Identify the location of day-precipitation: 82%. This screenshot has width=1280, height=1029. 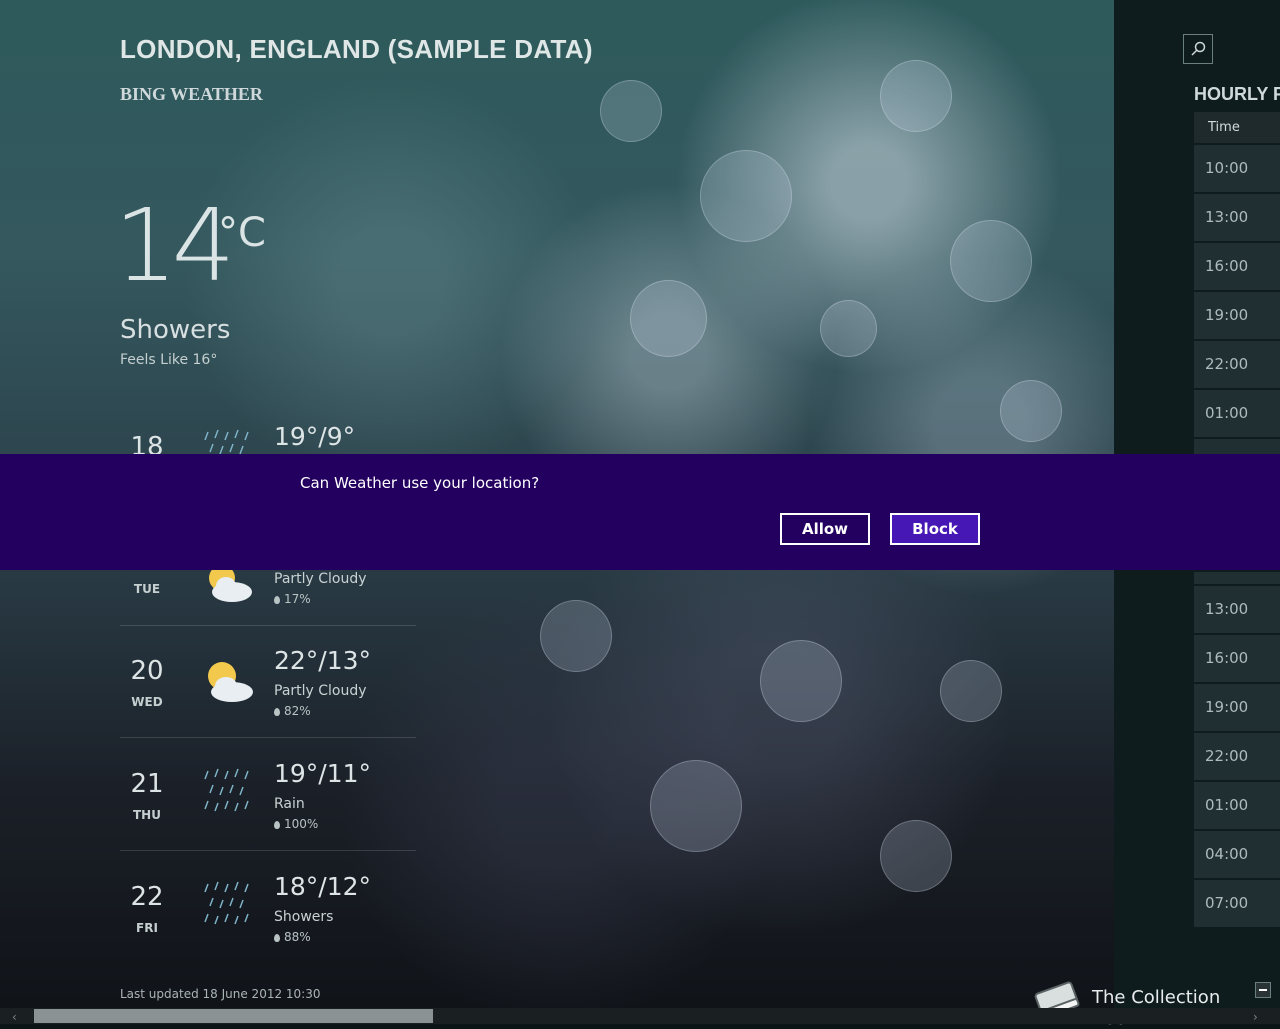
(292, 711).